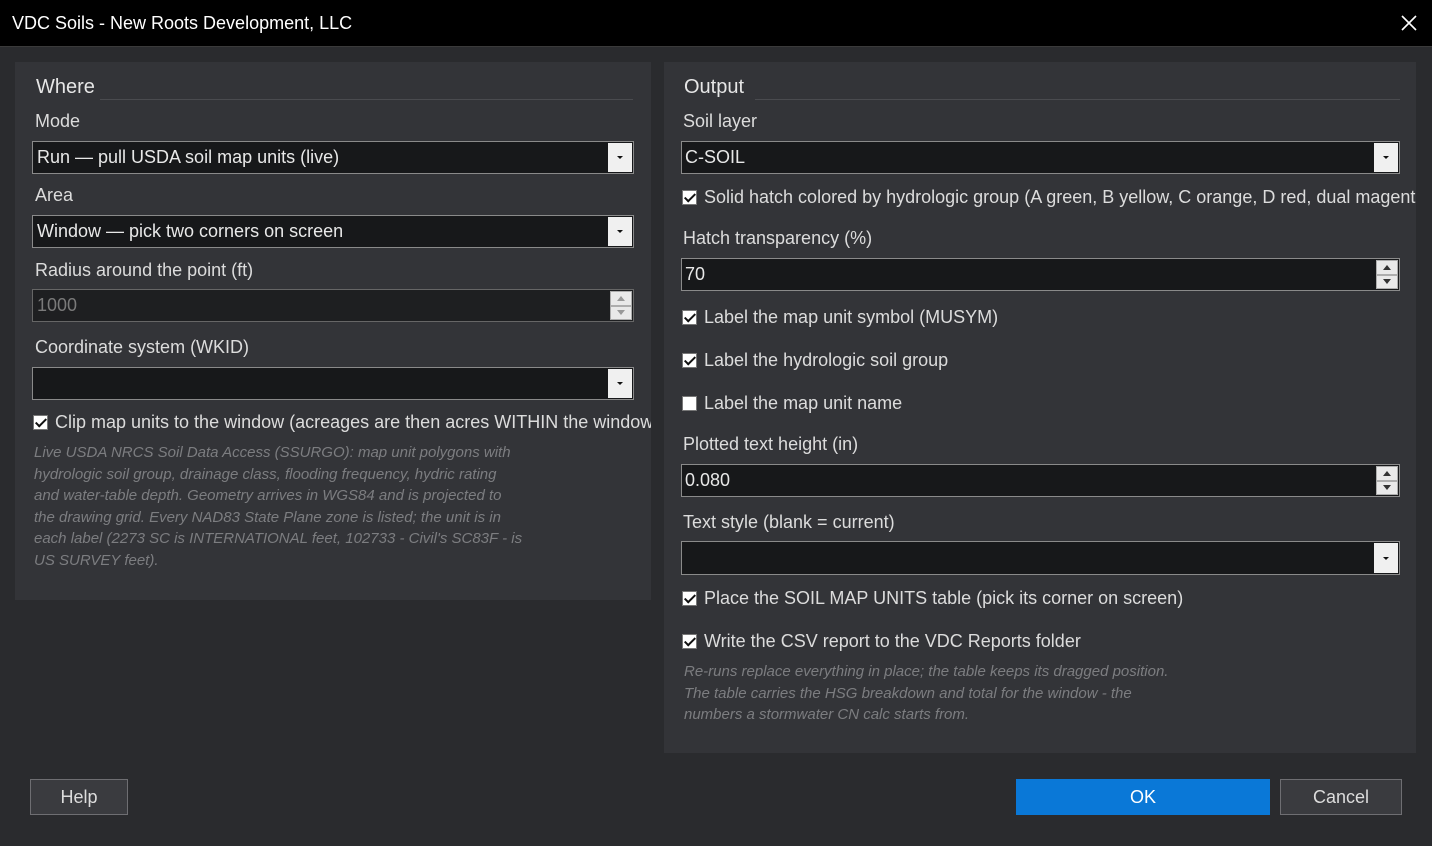 The image size is (1432, 846). I want to click on text-style-label: Text style (blank = current), so click(789, 522).